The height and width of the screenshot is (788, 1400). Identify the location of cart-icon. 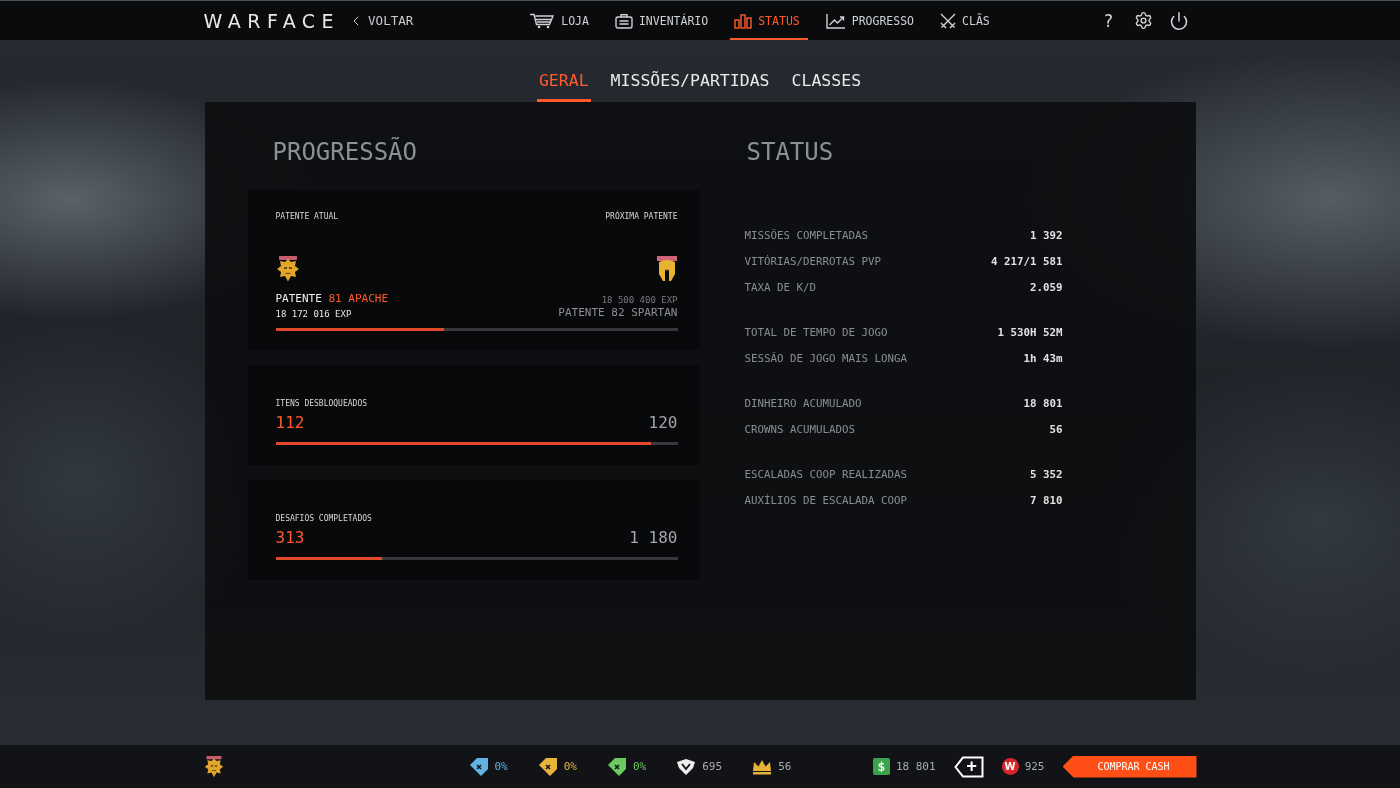
(542, 20).